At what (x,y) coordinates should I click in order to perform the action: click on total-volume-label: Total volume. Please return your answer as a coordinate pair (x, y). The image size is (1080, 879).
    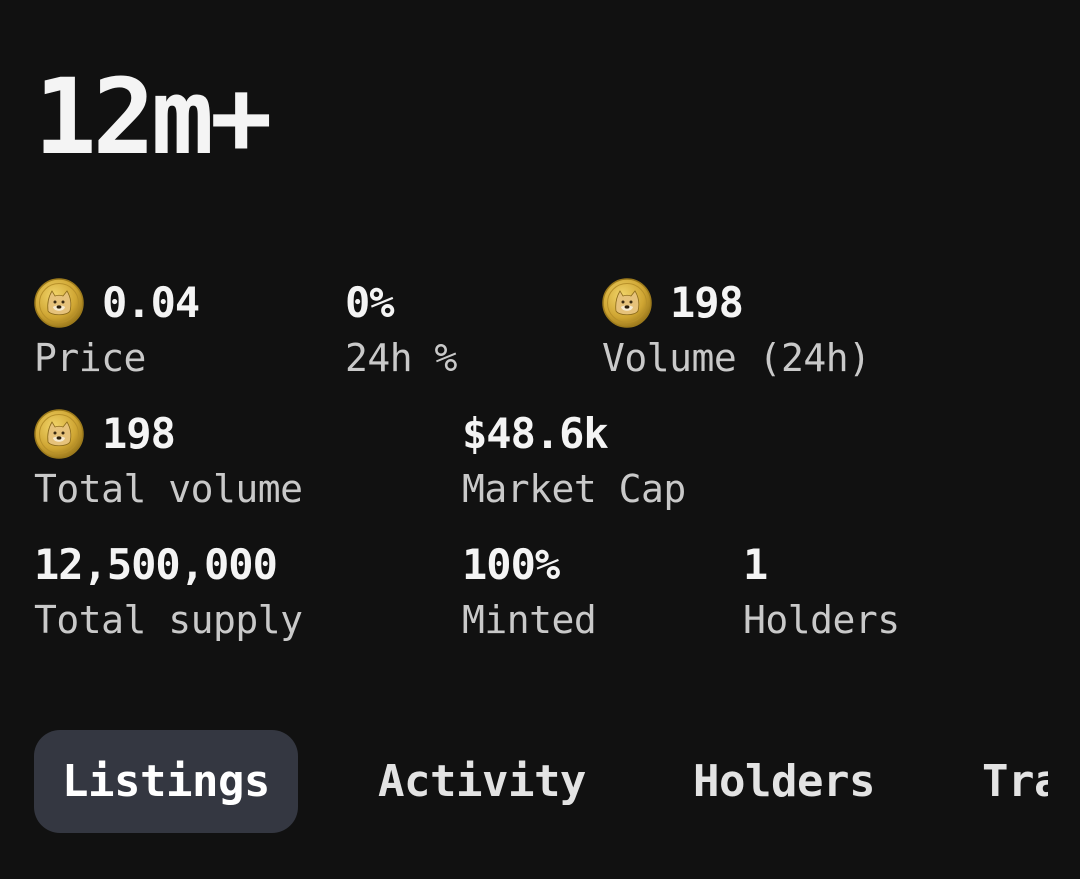
    Looking at the image, I should click on (168, 489).